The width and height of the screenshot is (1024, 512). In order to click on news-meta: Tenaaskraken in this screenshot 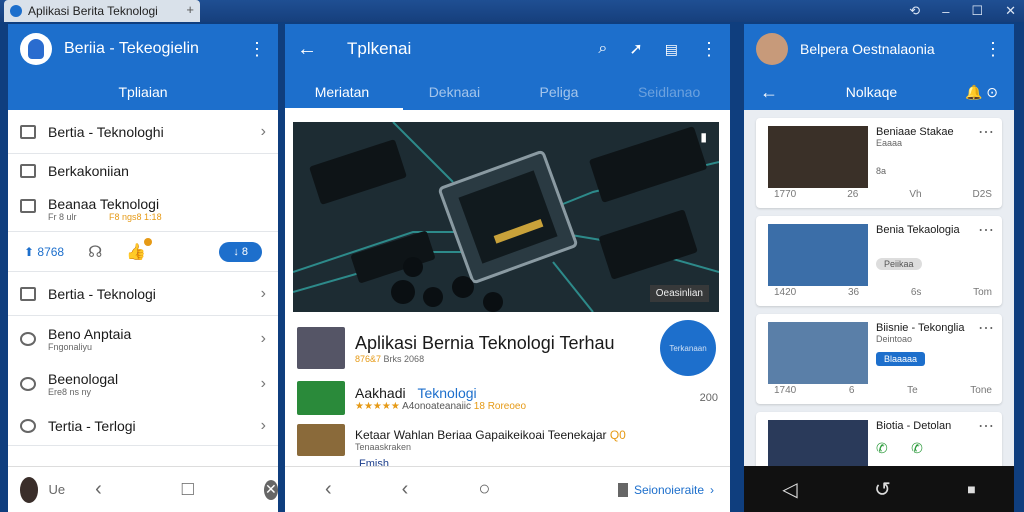, I will do `click(383, 447)`.